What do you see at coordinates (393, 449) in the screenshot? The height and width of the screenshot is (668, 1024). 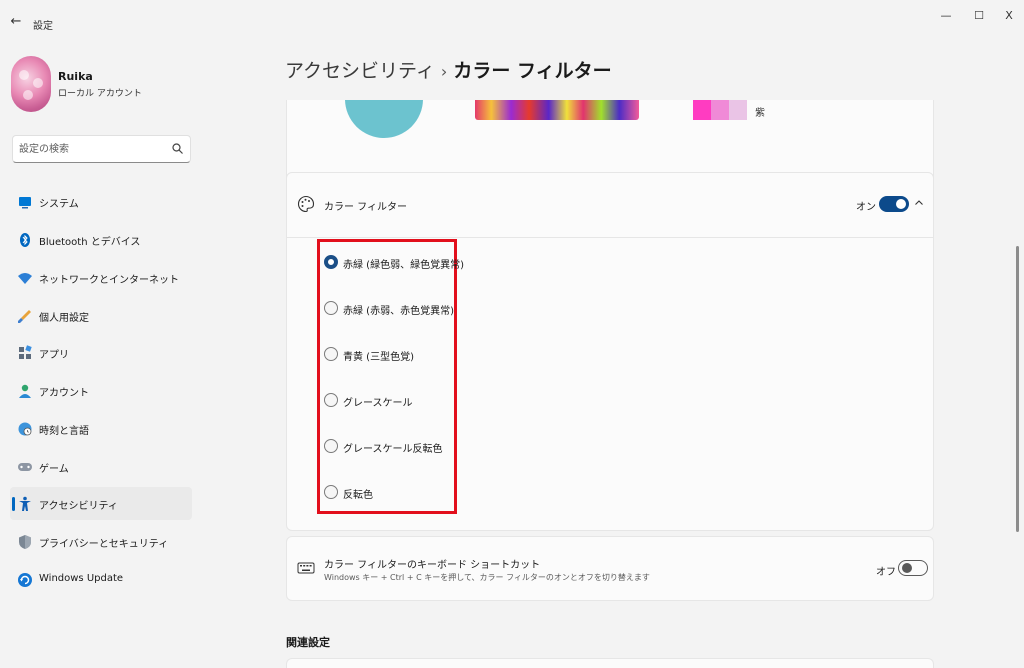 I see `radio-label: グレースケール反転色` at bounding box center [393, 449].